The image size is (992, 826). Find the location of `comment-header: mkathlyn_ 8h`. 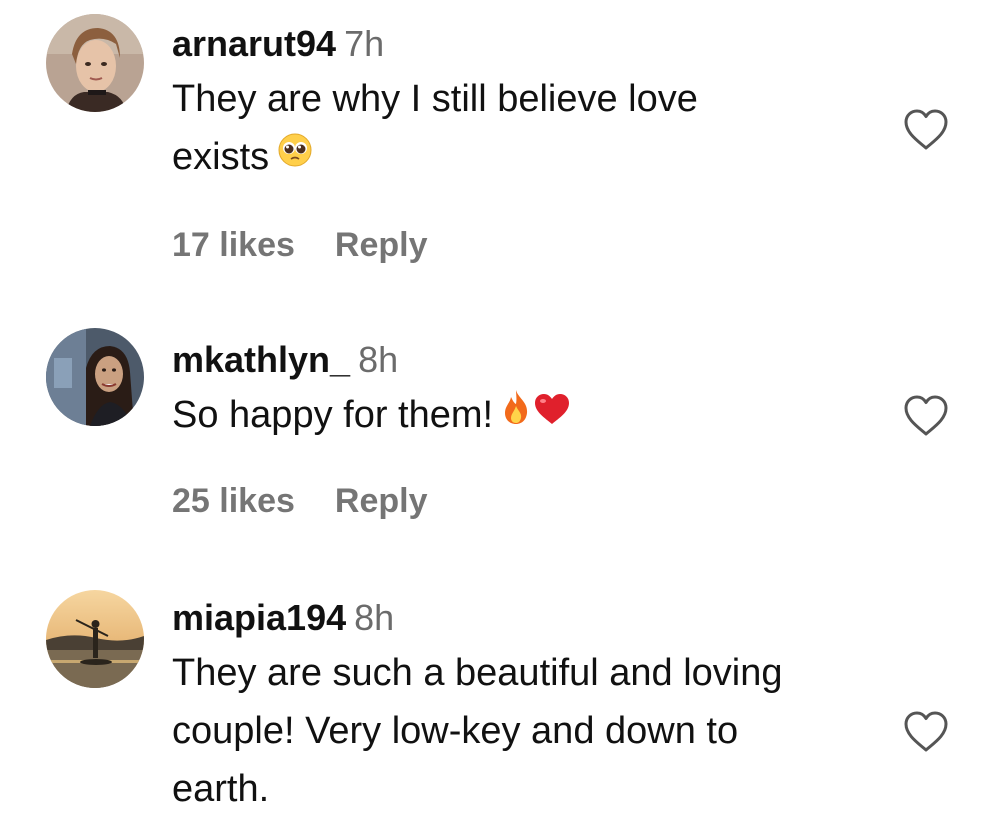

comment-header: mkathlyn_ 8h is located at coordinates (512, 360).